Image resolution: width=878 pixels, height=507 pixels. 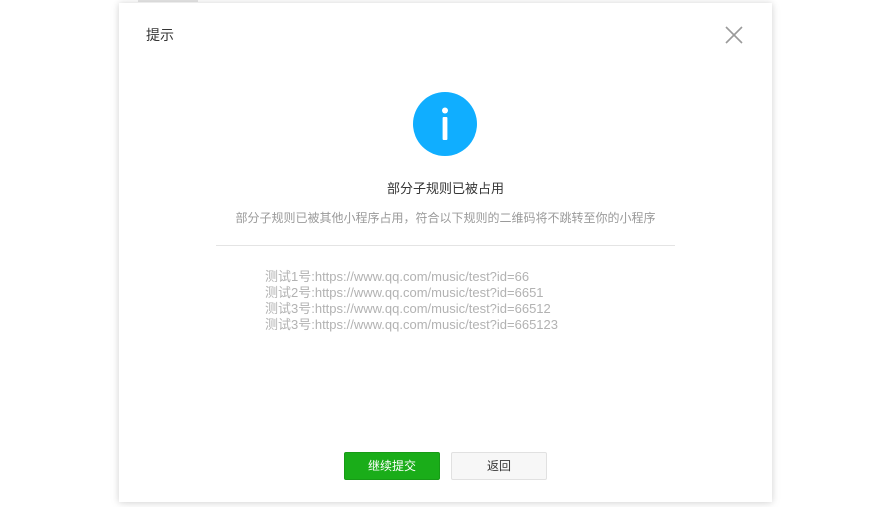 I want to click on message-title: 部分子规则已被占用, so click(x=445, y=189).